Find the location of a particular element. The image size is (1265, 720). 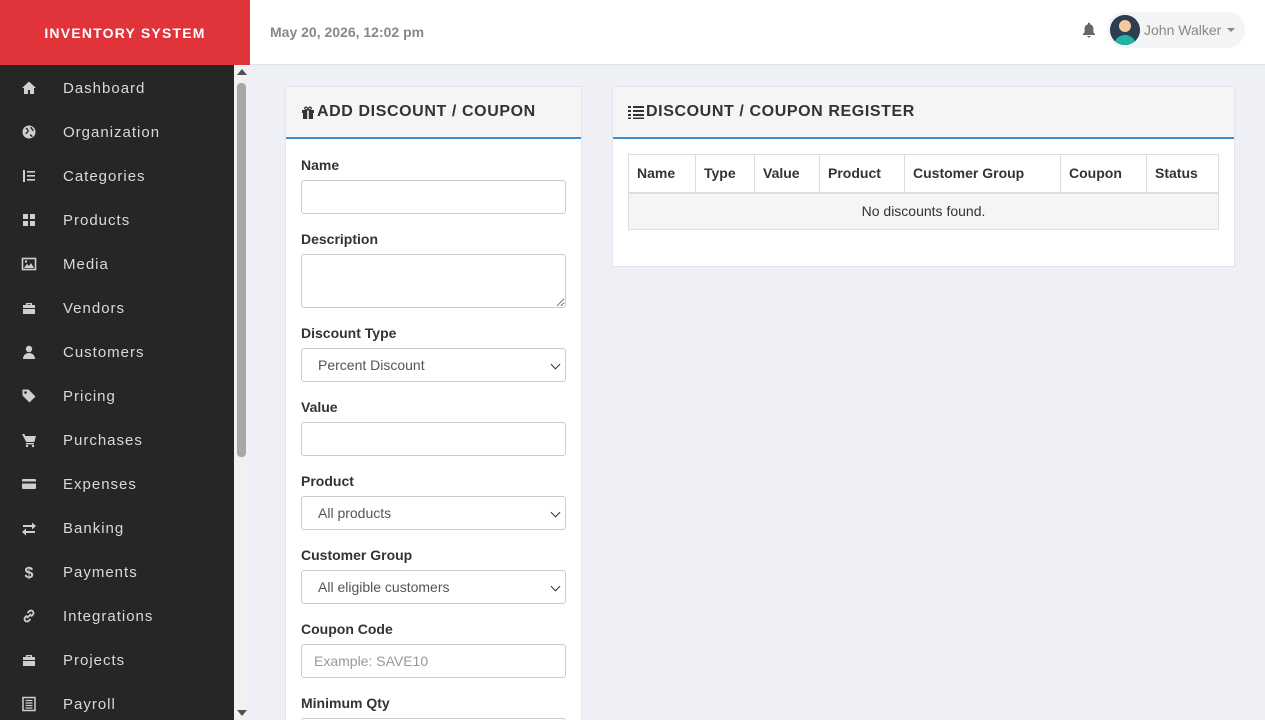

sidebar-item-integrations: Integrations is located at coordinates (117, 616).